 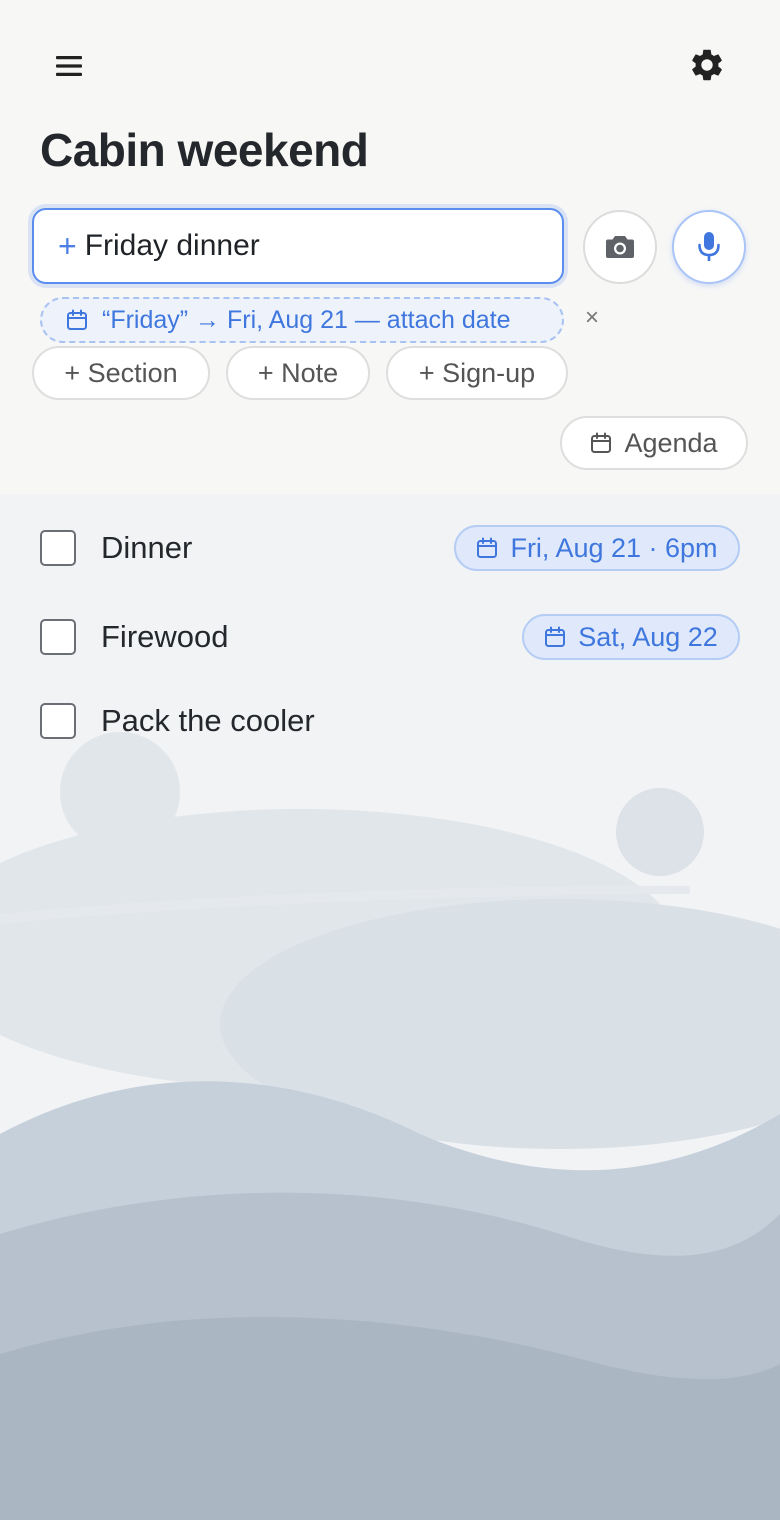 What do you see at coordinates (204, 150) in the screenshot?
I see `page-title: Cabin weekend` at bounding box center [204, 150].